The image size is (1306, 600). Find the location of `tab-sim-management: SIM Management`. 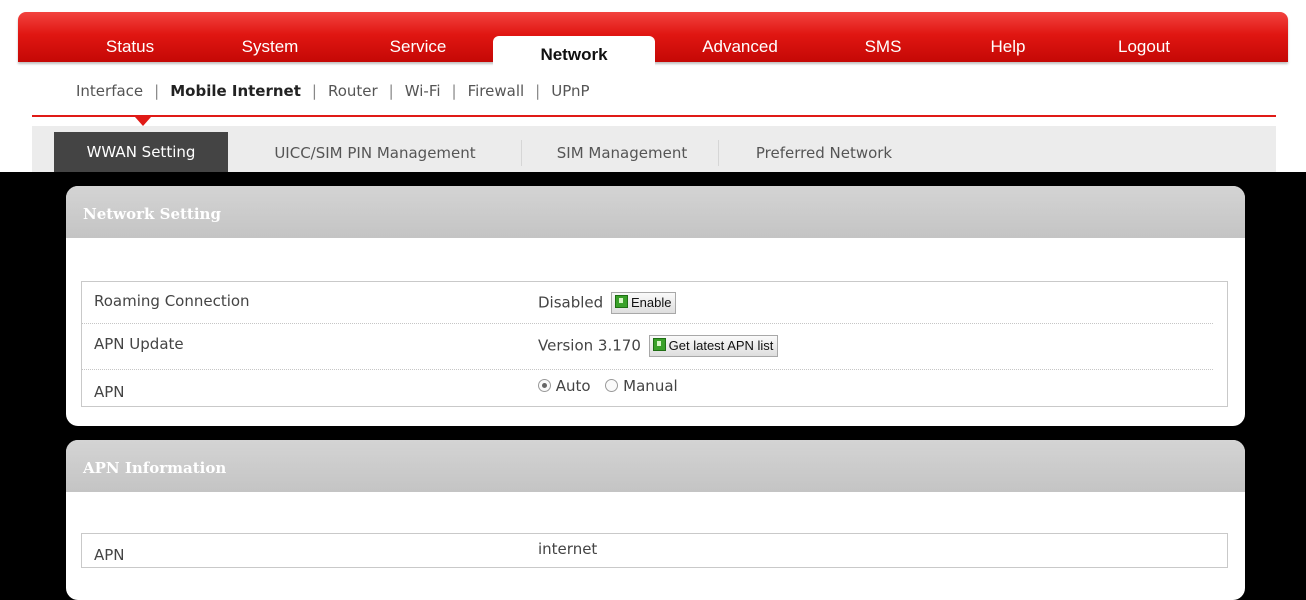

tab-sim-management: SIM Management is located at coordinates (622, 153).